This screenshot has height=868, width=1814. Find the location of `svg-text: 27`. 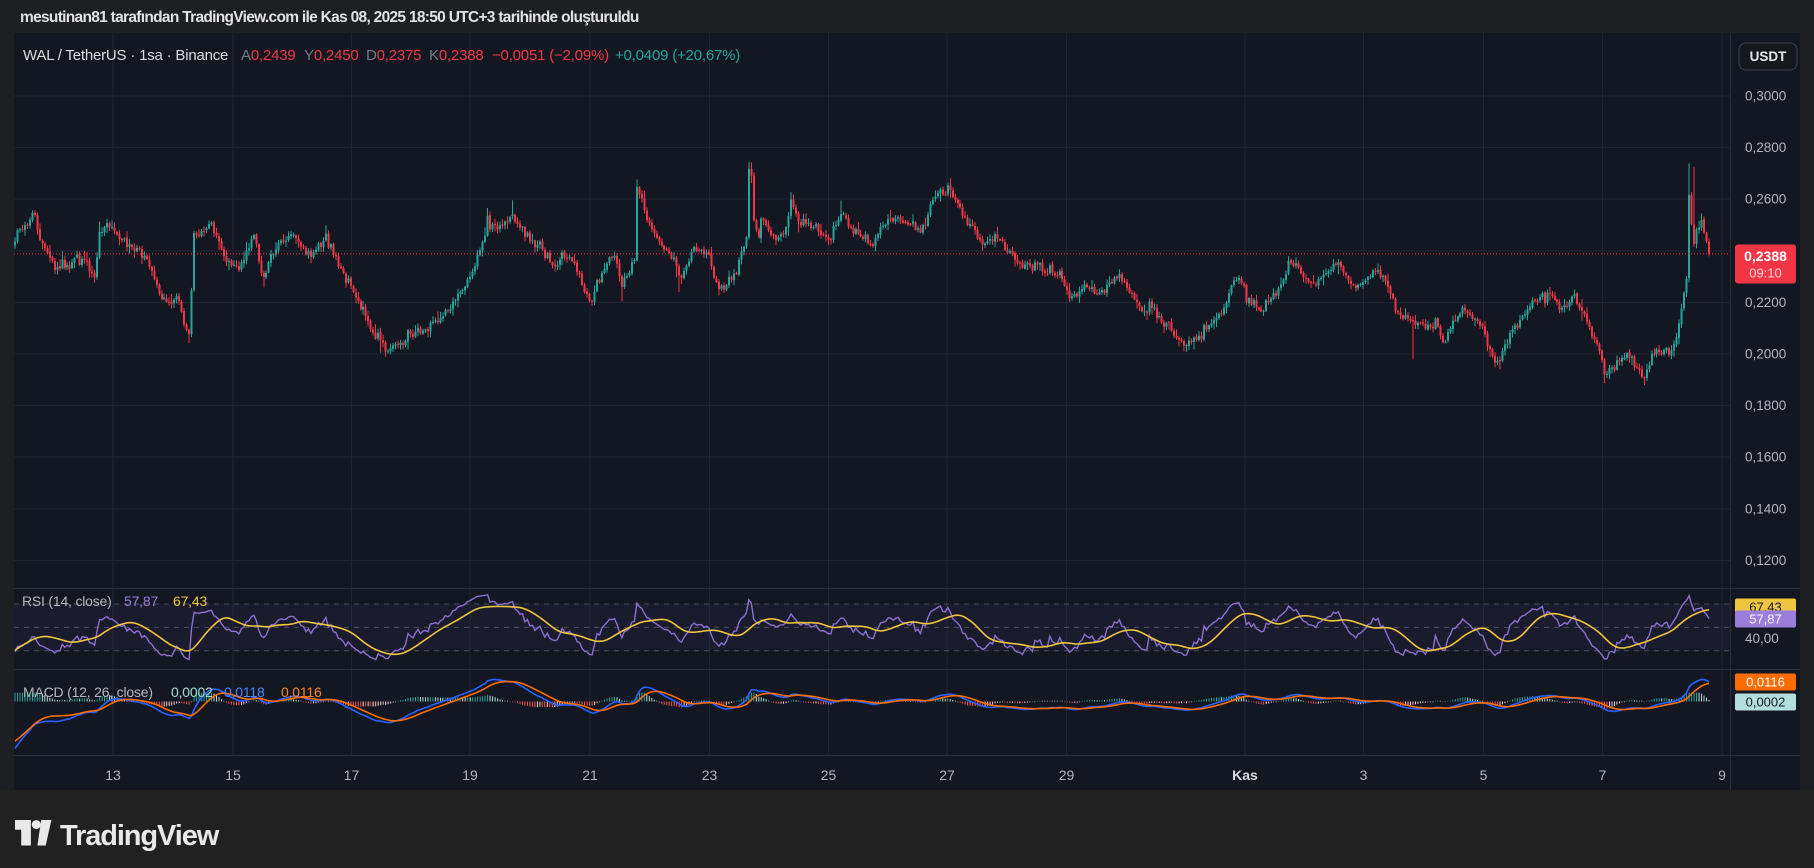

svg-text: 27 is located at coordinates (947, 775).